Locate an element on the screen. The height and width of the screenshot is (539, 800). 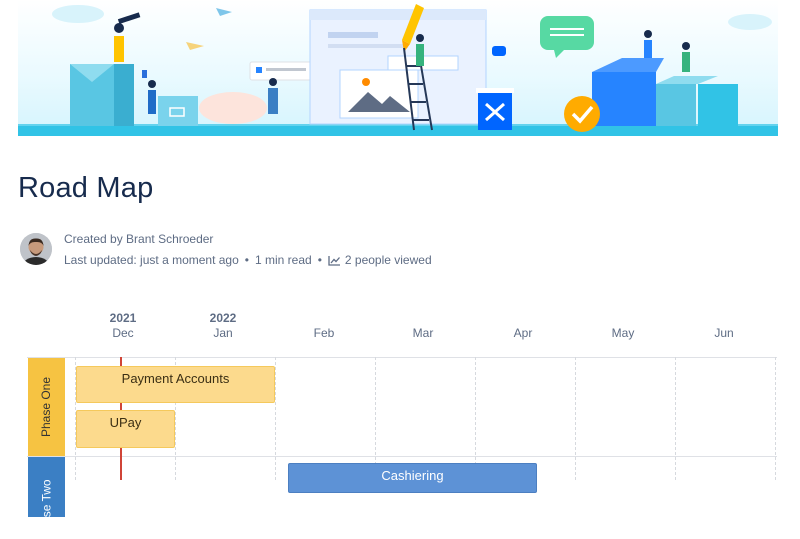
lane-label-text: Phase One is located at coordinates (46, 407).